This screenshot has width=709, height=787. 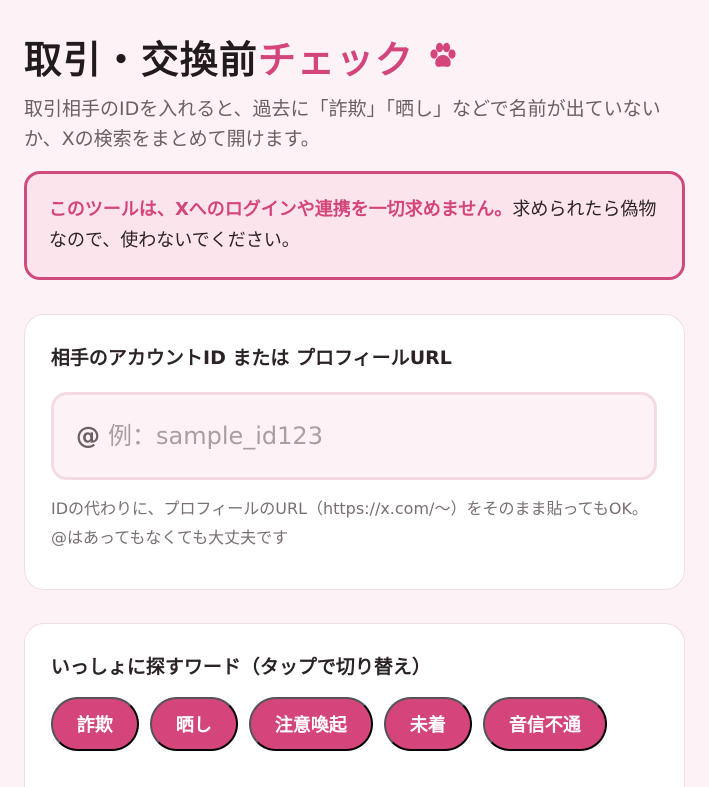 I want to click on at-prefix: @, so click(x=88, y=435).